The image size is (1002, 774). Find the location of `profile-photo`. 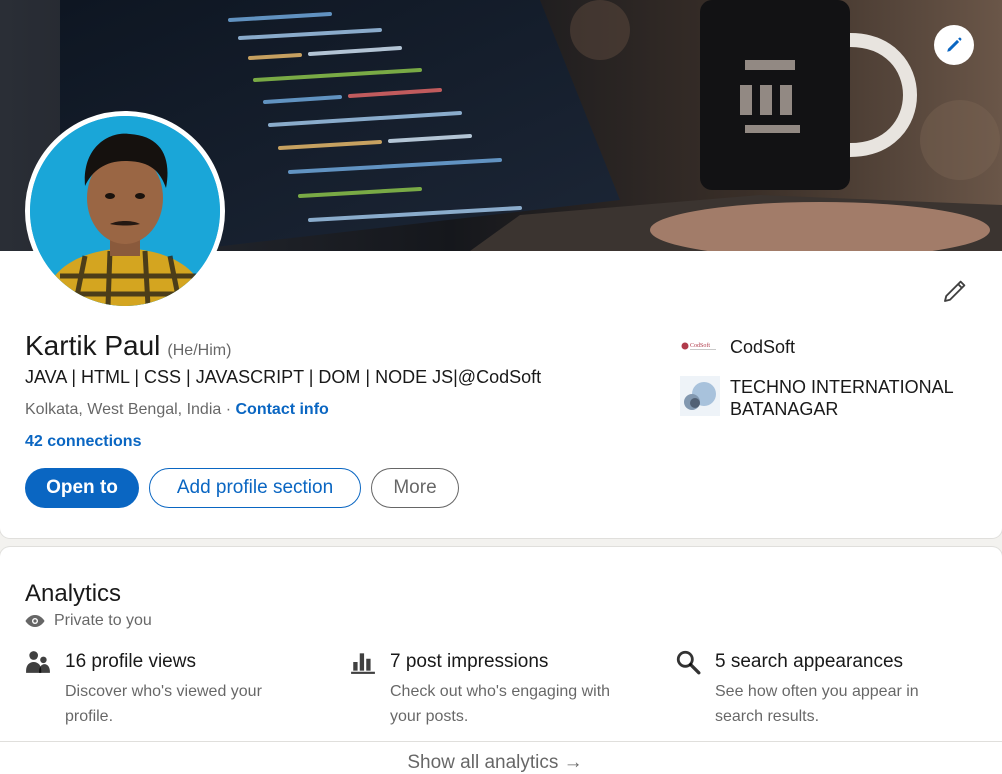

profile-photo is located at coordinates (125, 211).